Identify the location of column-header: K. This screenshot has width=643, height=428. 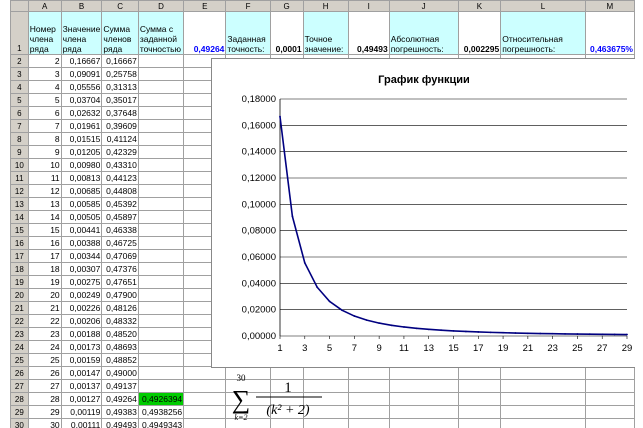
(479, 6).